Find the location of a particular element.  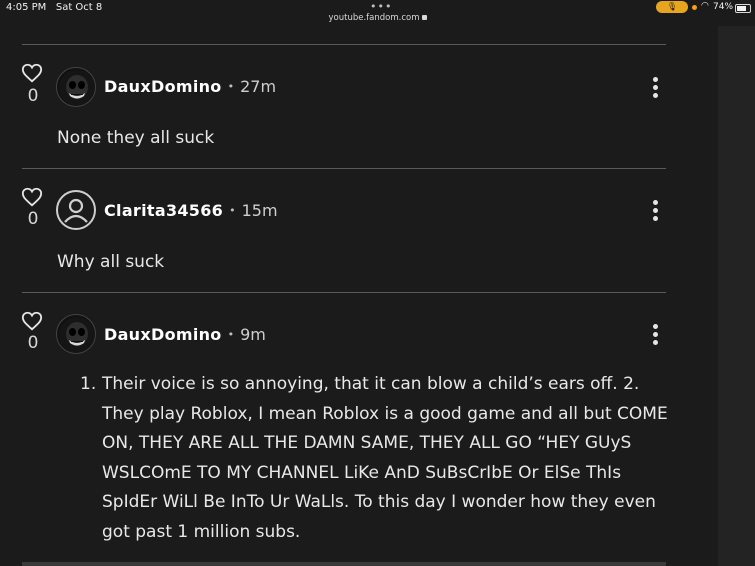

url-text: youtube.fandom.com is located at coordinates (374, 18).